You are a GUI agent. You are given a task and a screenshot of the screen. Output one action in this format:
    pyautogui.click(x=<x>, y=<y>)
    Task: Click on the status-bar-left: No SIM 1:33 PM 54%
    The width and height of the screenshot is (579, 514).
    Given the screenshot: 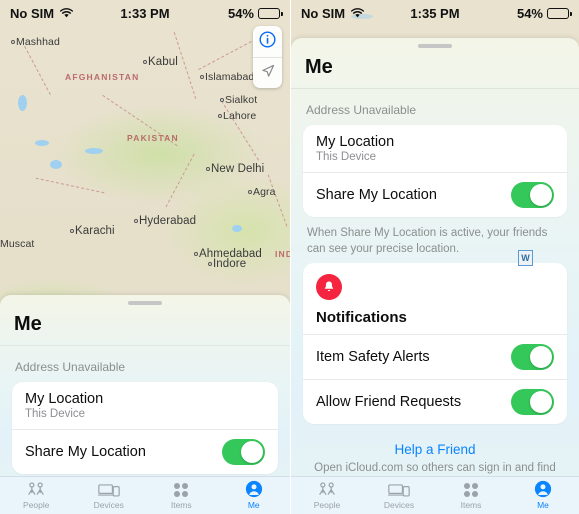 What is the action you would take?
    pyautogui.click(x=145, y=13)
    